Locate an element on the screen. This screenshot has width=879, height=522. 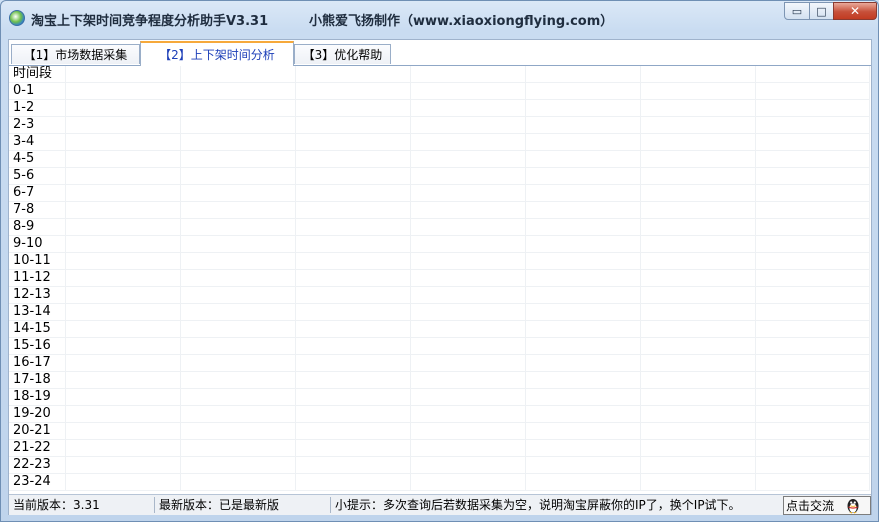
time-slot-label: 10-11 is located at coordinates (37, 261).